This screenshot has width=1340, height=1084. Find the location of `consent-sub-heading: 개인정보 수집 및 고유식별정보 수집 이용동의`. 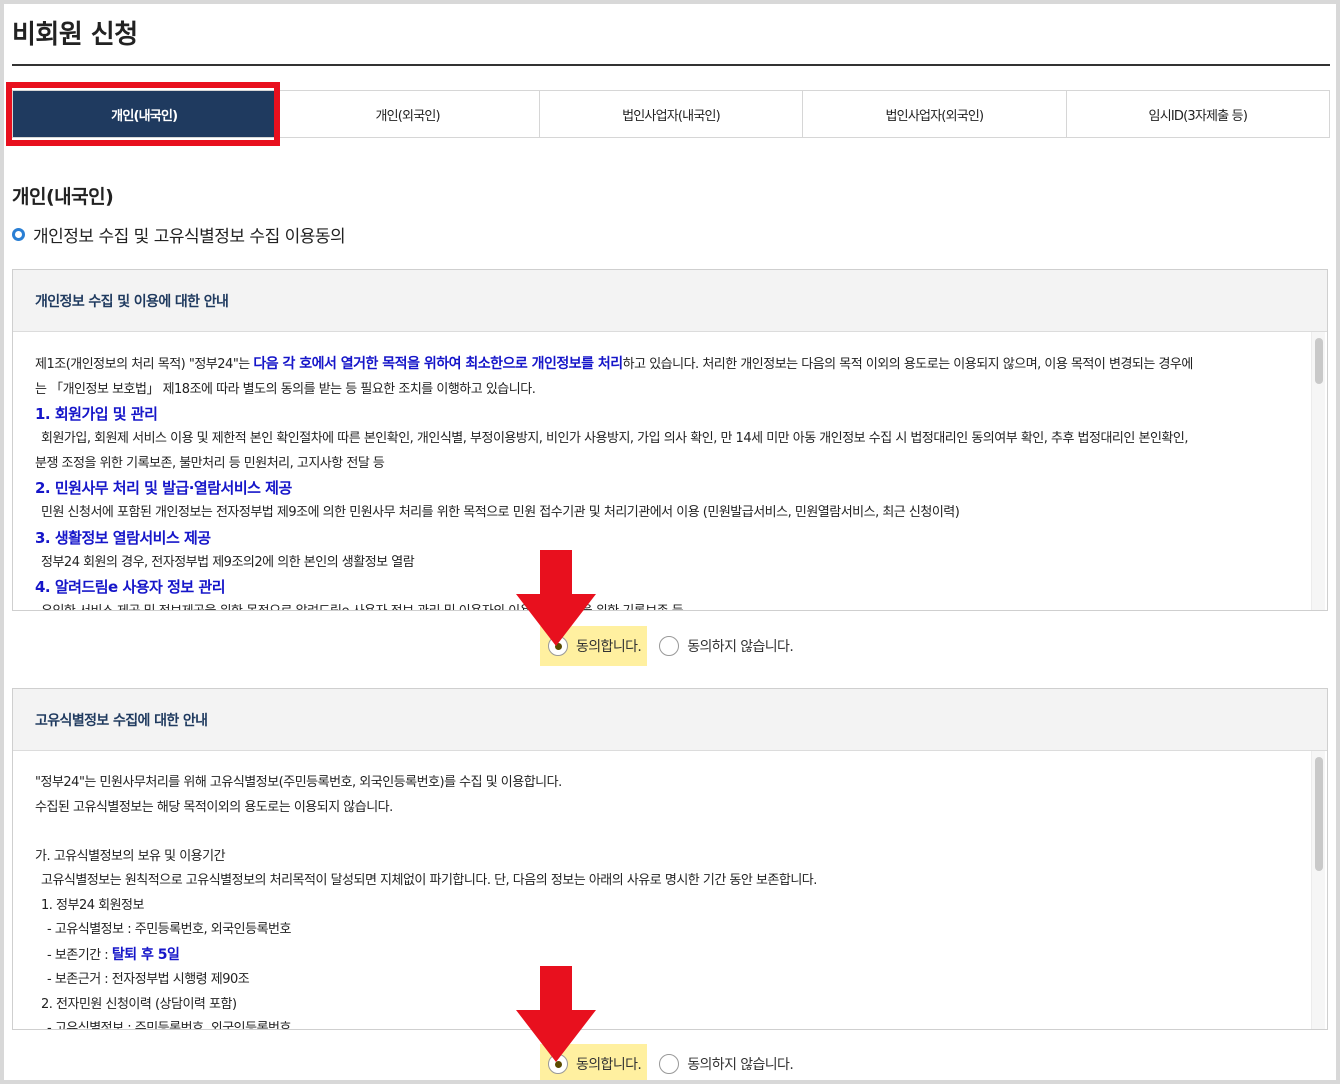

consent-sub-heading: 개인정보 수집 및 고유식별정보 수집 이용동의 is located at coordinates (179, 234).